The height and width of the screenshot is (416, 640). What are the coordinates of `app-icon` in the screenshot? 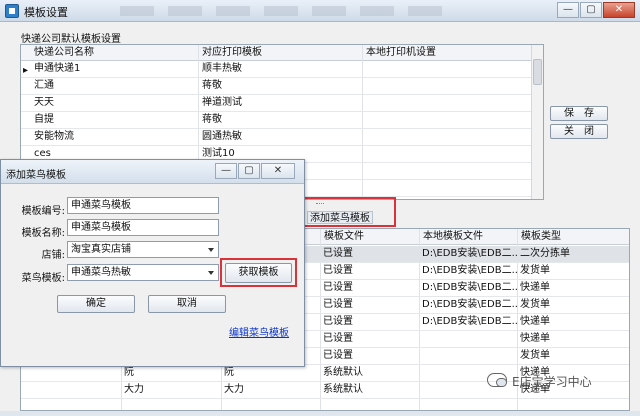 It's located at (12, 11).